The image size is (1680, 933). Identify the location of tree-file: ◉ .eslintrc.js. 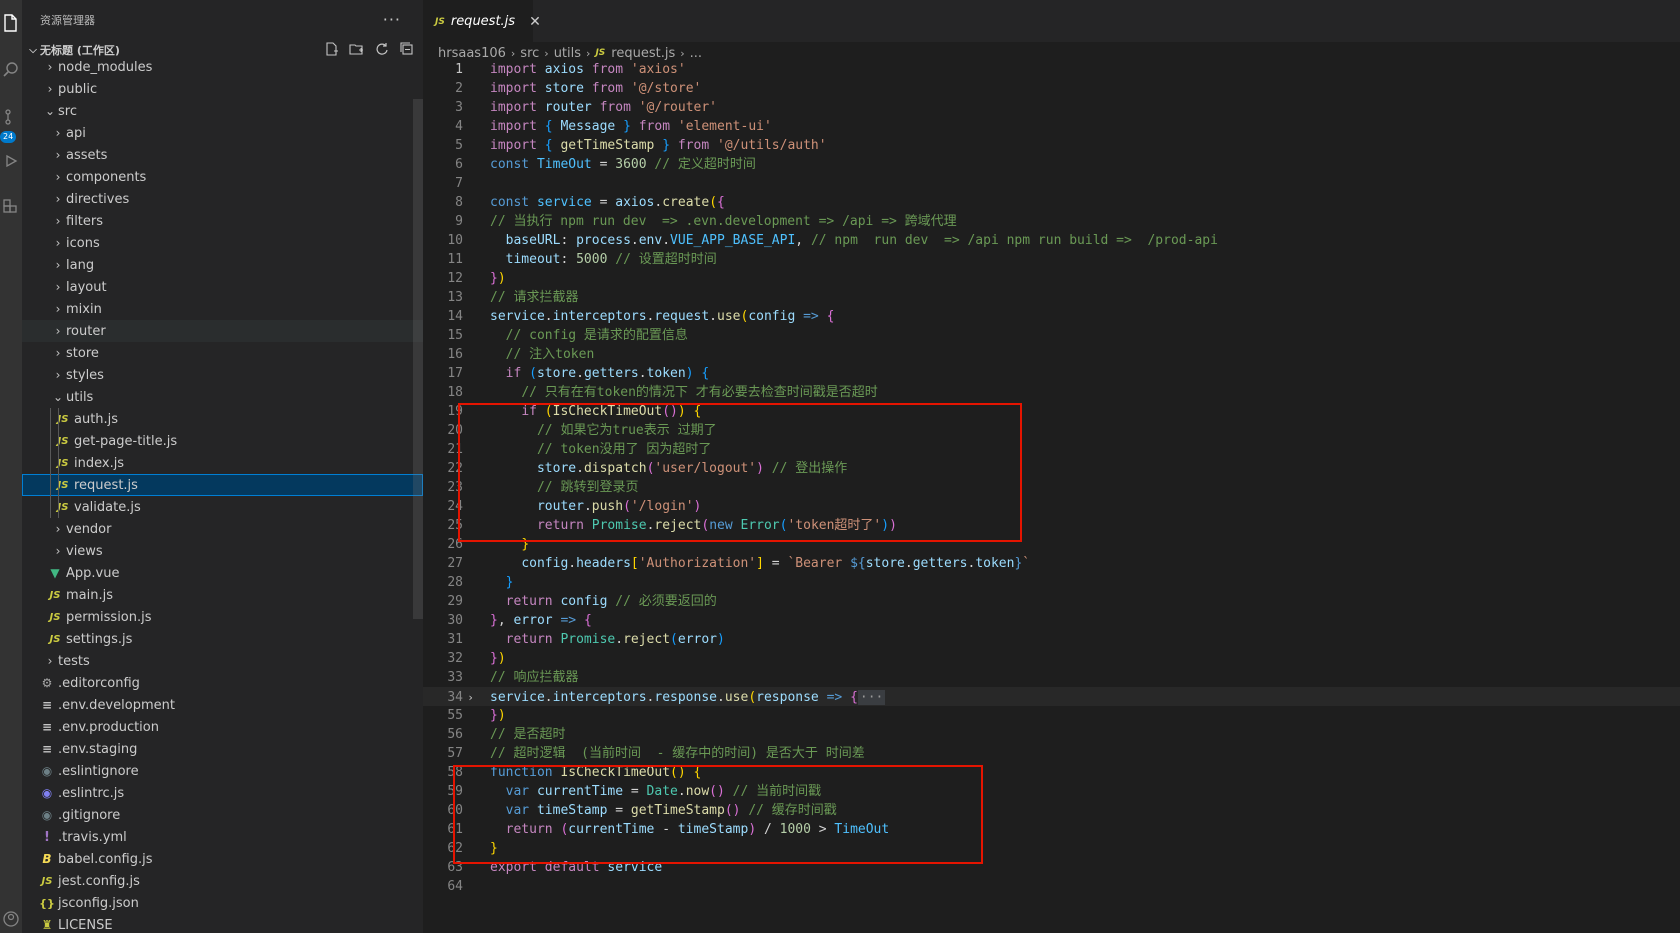
(222, 793).